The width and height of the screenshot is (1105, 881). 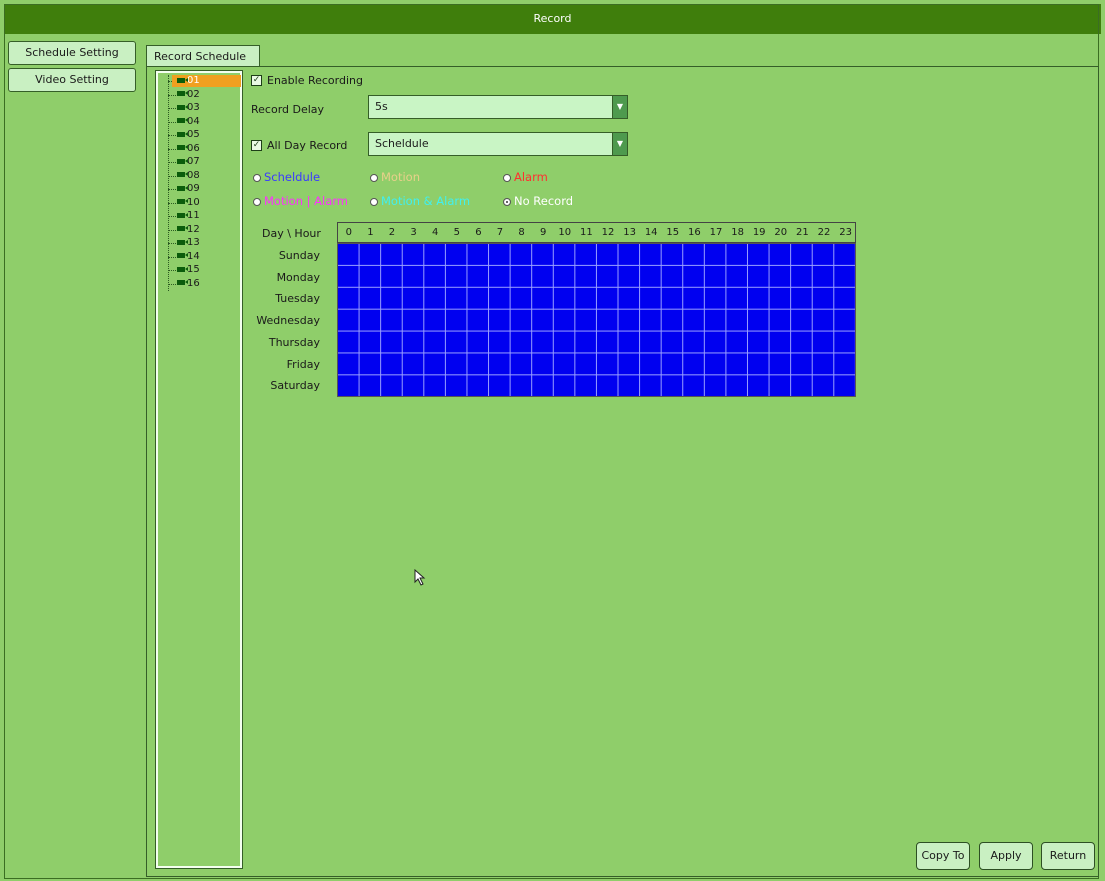 I want to click on all-day-record-checkbox: ✓, so click(x=256, y=145).